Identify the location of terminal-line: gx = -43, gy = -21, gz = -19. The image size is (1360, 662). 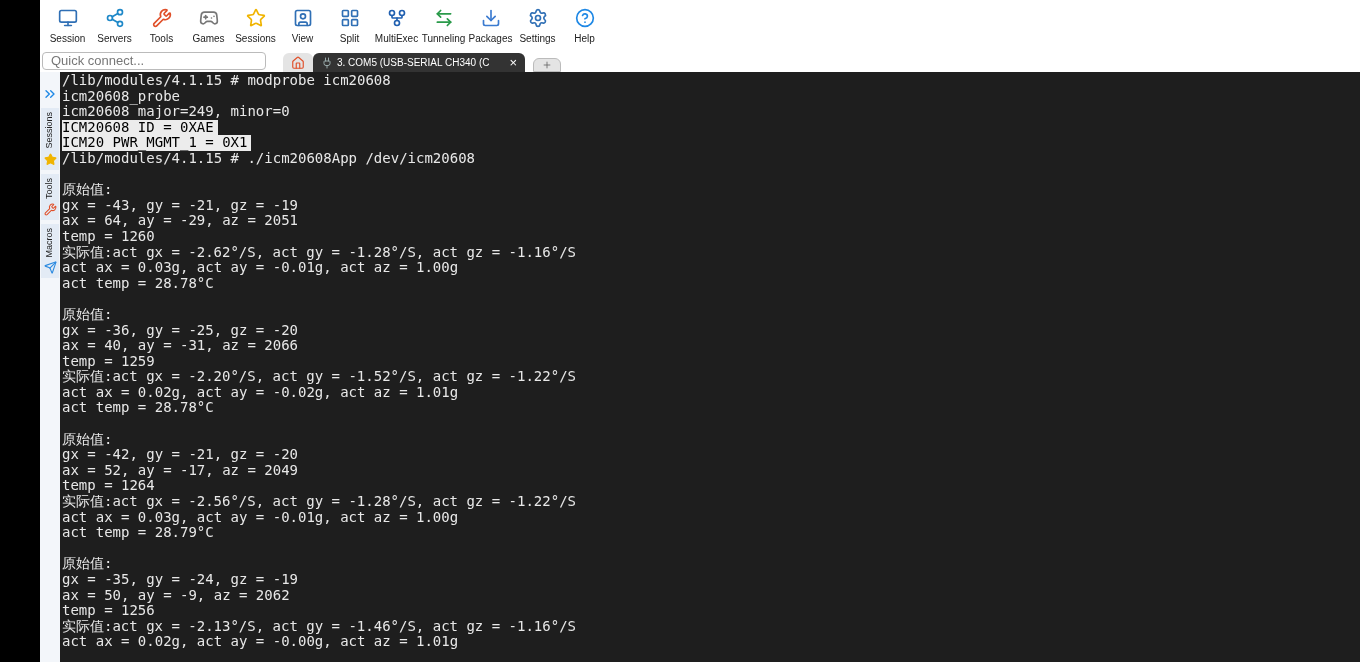
(180, 205).